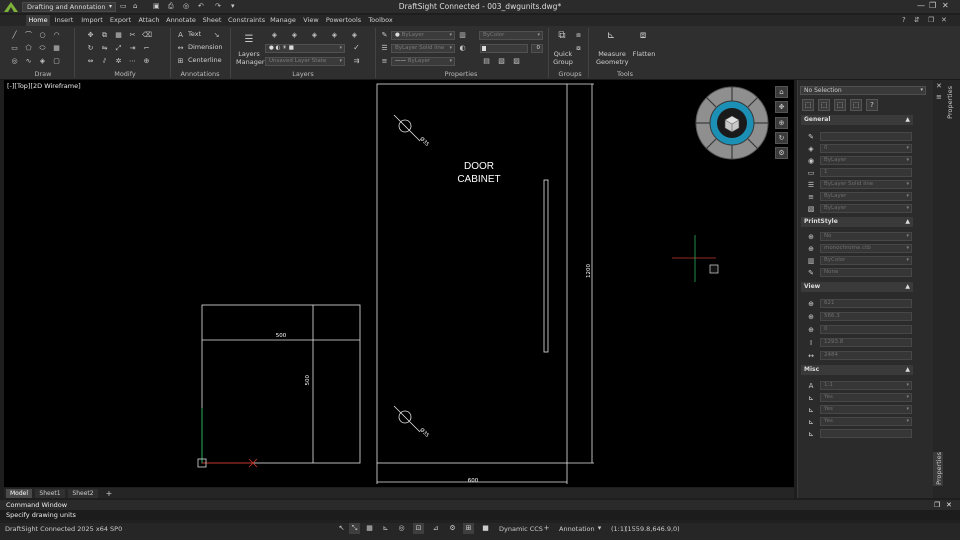 The width and height of the screenshot is (960, 540). What do you see at coordinates (863, 90) in the screenshot?
I see `selection-dropdown: No Selection ▾` at bounding box center [863, 90].